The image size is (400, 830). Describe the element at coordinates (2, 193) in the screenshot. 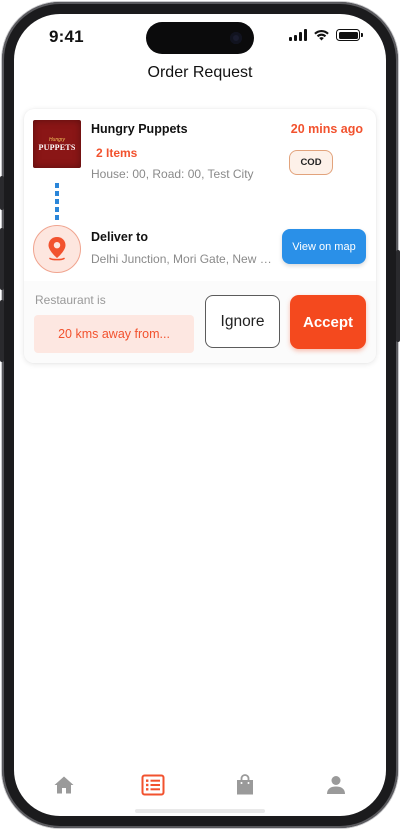

I see `phone-silent-switch` at that location.